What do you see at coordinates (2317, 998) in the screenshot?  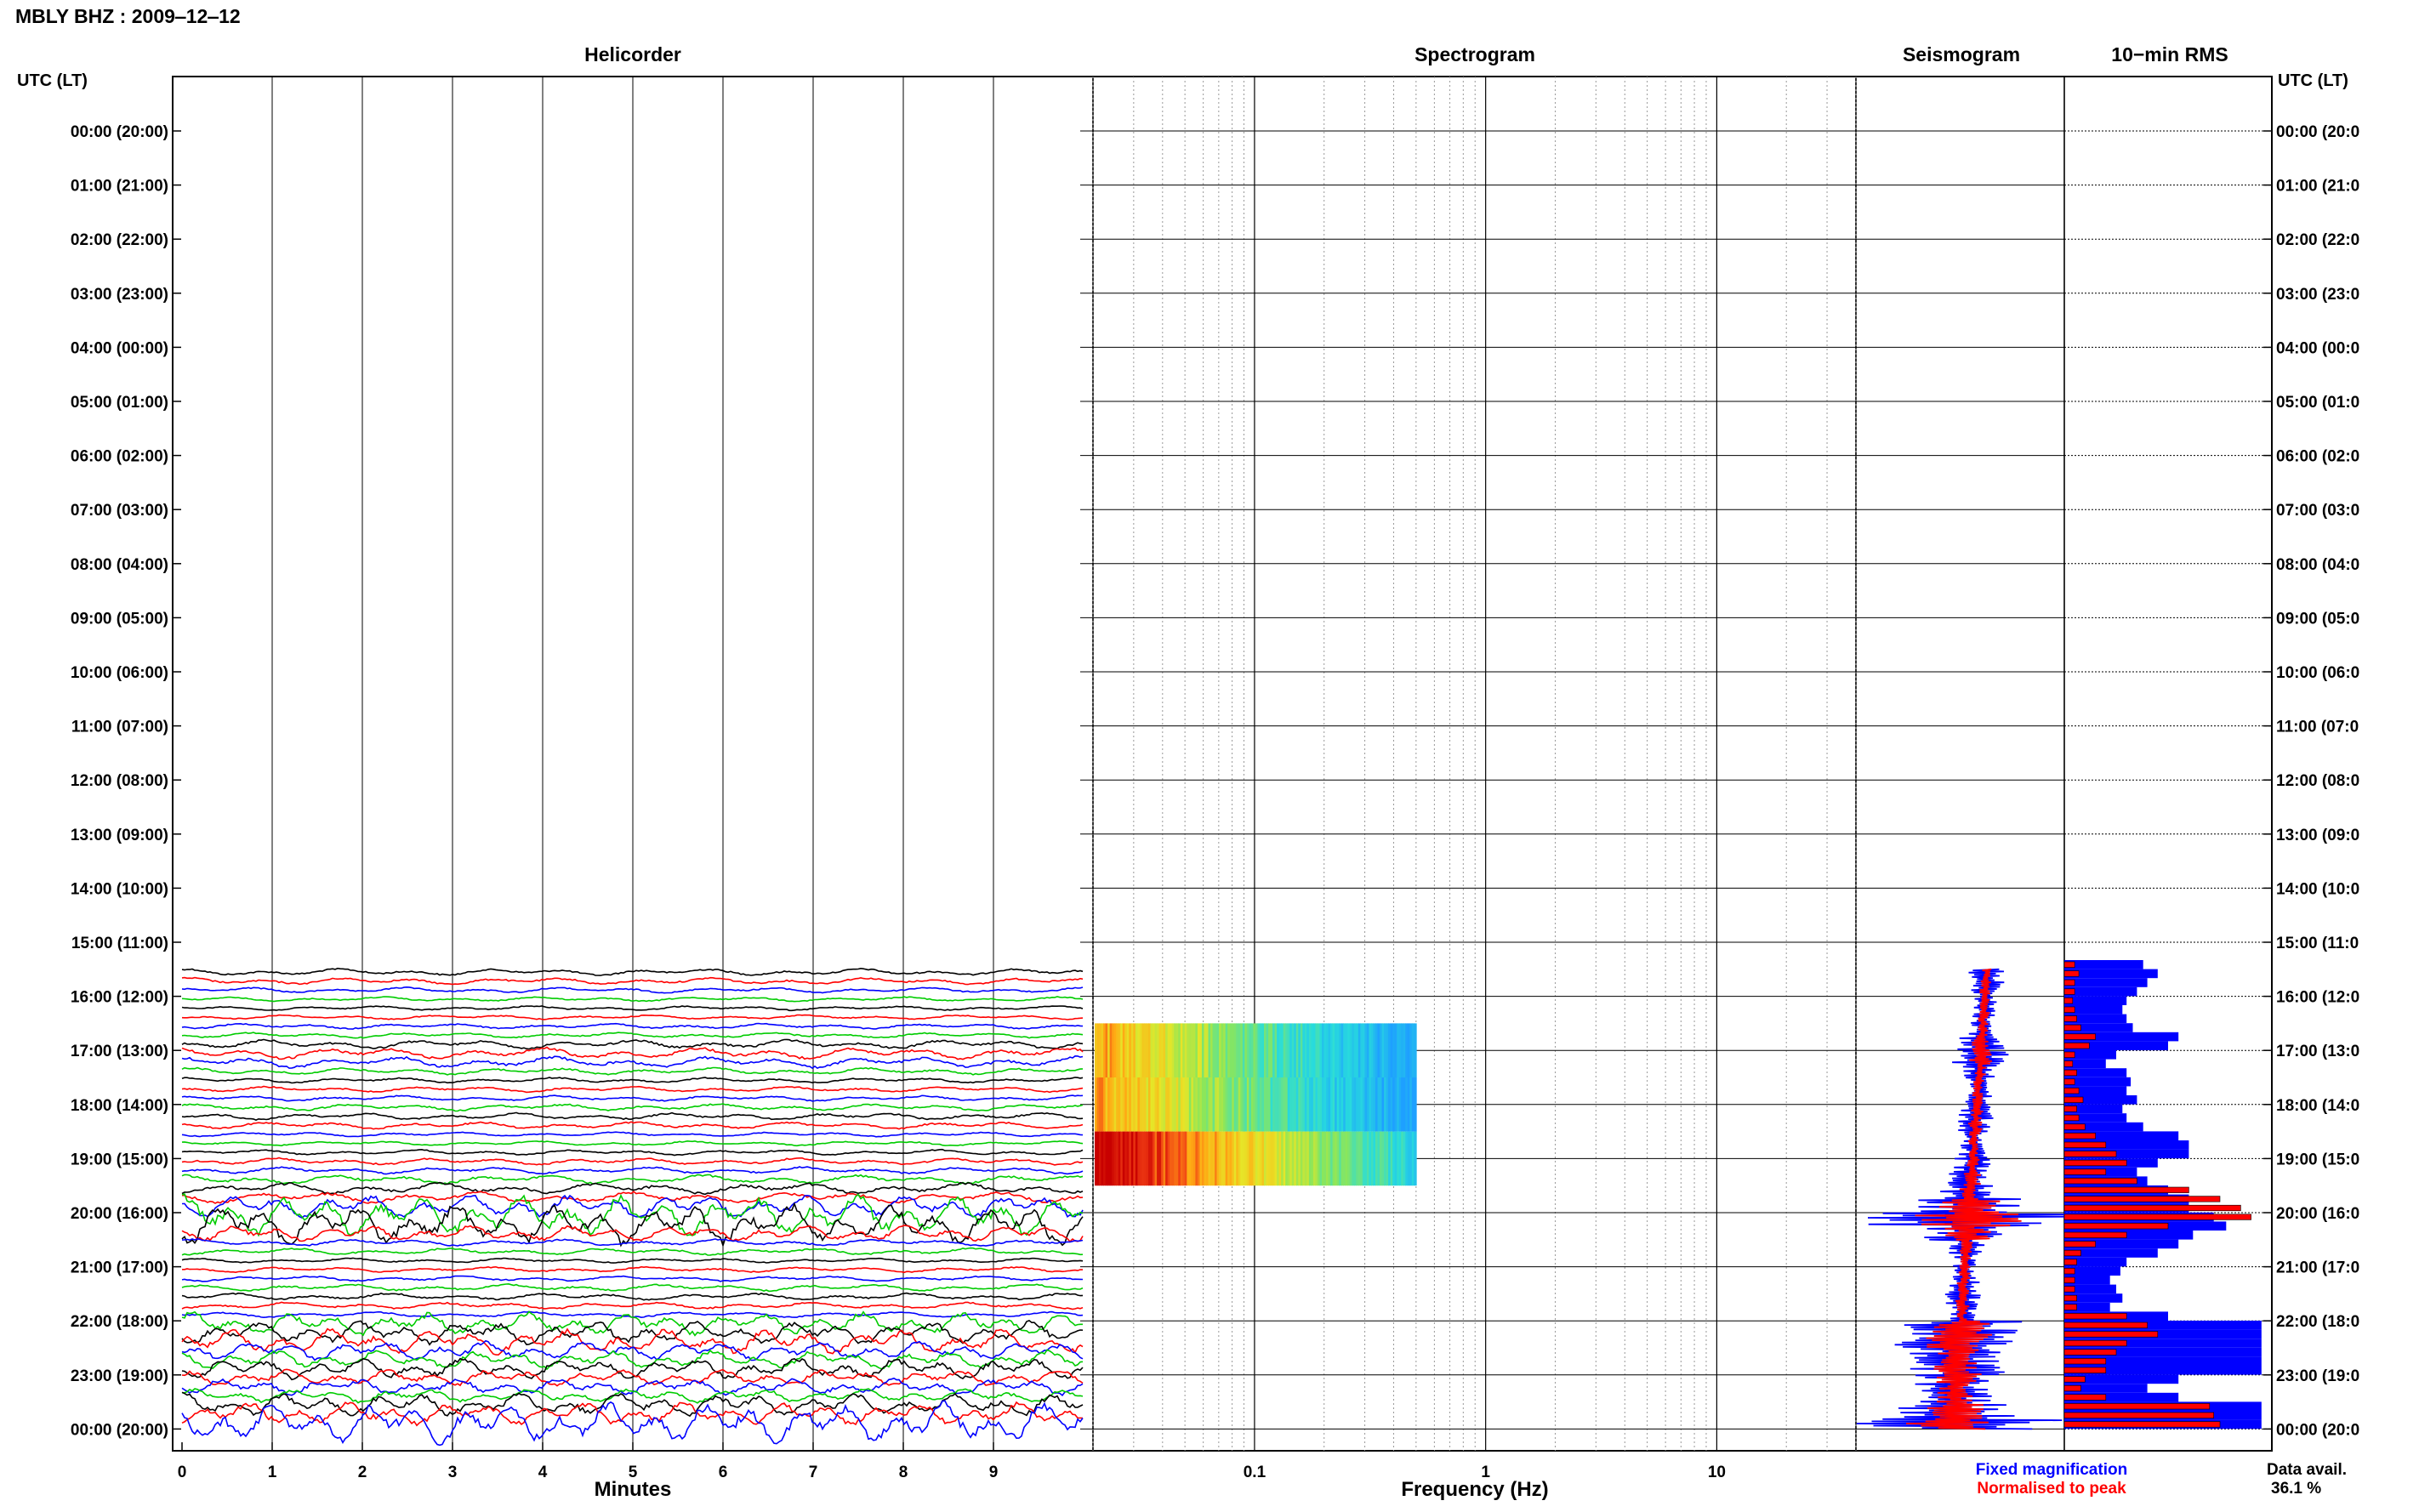 I see `right-hour-label: 16:00 (12:0` at bounding box center [2317, 998].